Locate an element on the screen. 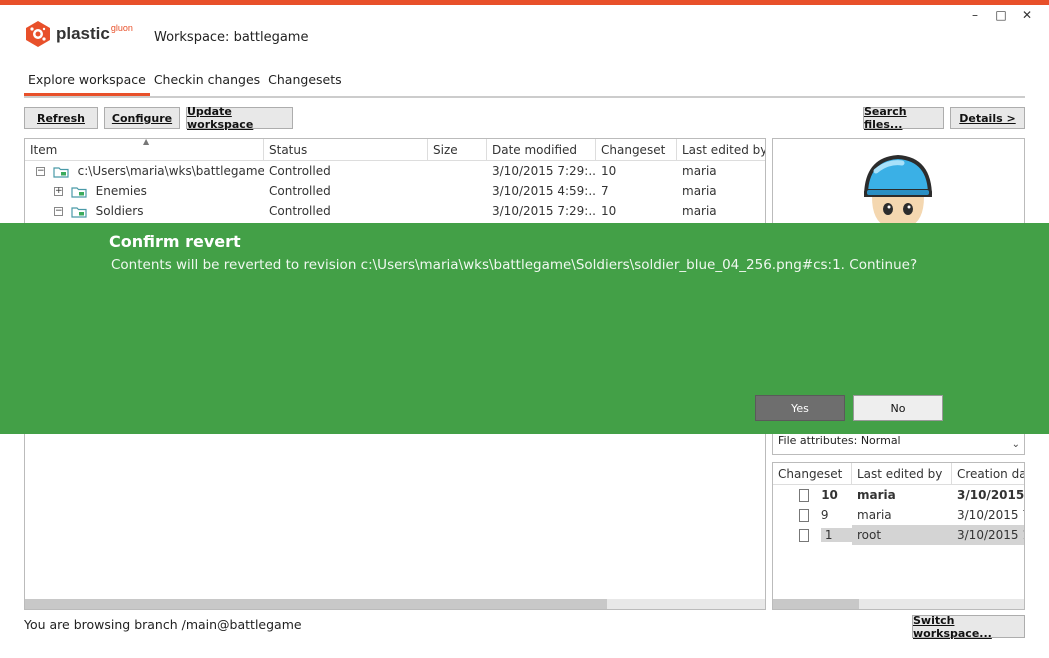 The width and height of the screenshot is (1049, 658). minimize-button: – is located at coordinates (975, 15).